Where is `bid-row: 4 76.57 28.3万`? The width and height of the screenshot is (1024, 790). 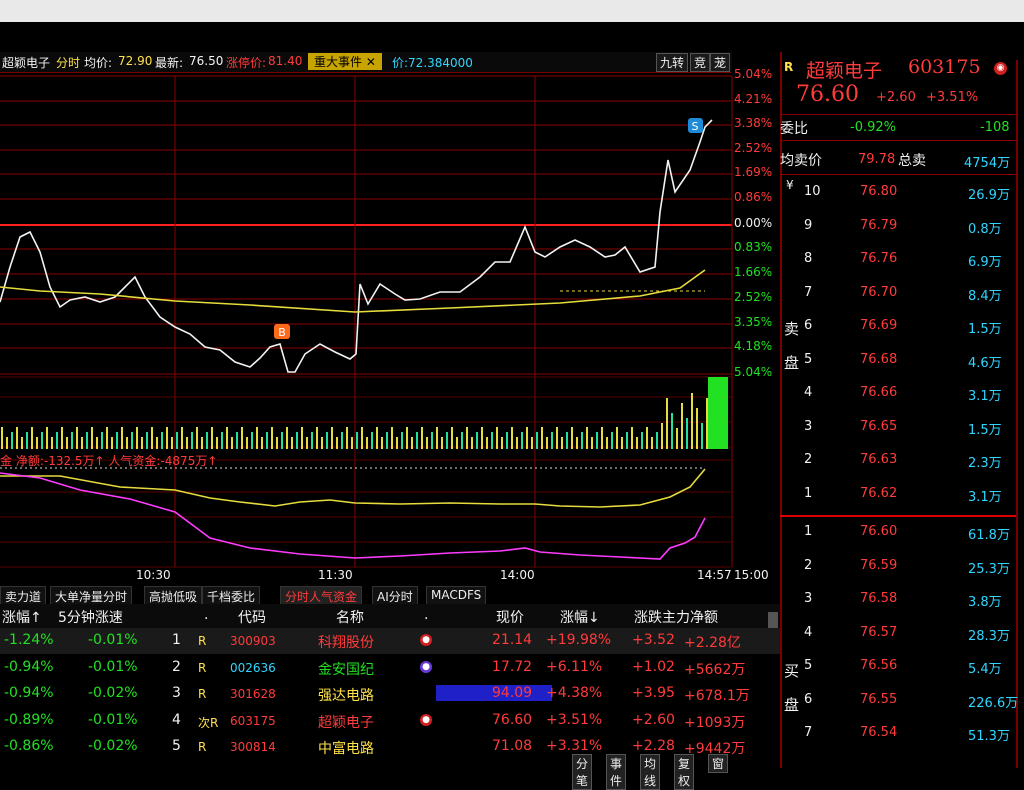 bid-row: 4 76.57 28.3万 is located at coordinates (902, 633).